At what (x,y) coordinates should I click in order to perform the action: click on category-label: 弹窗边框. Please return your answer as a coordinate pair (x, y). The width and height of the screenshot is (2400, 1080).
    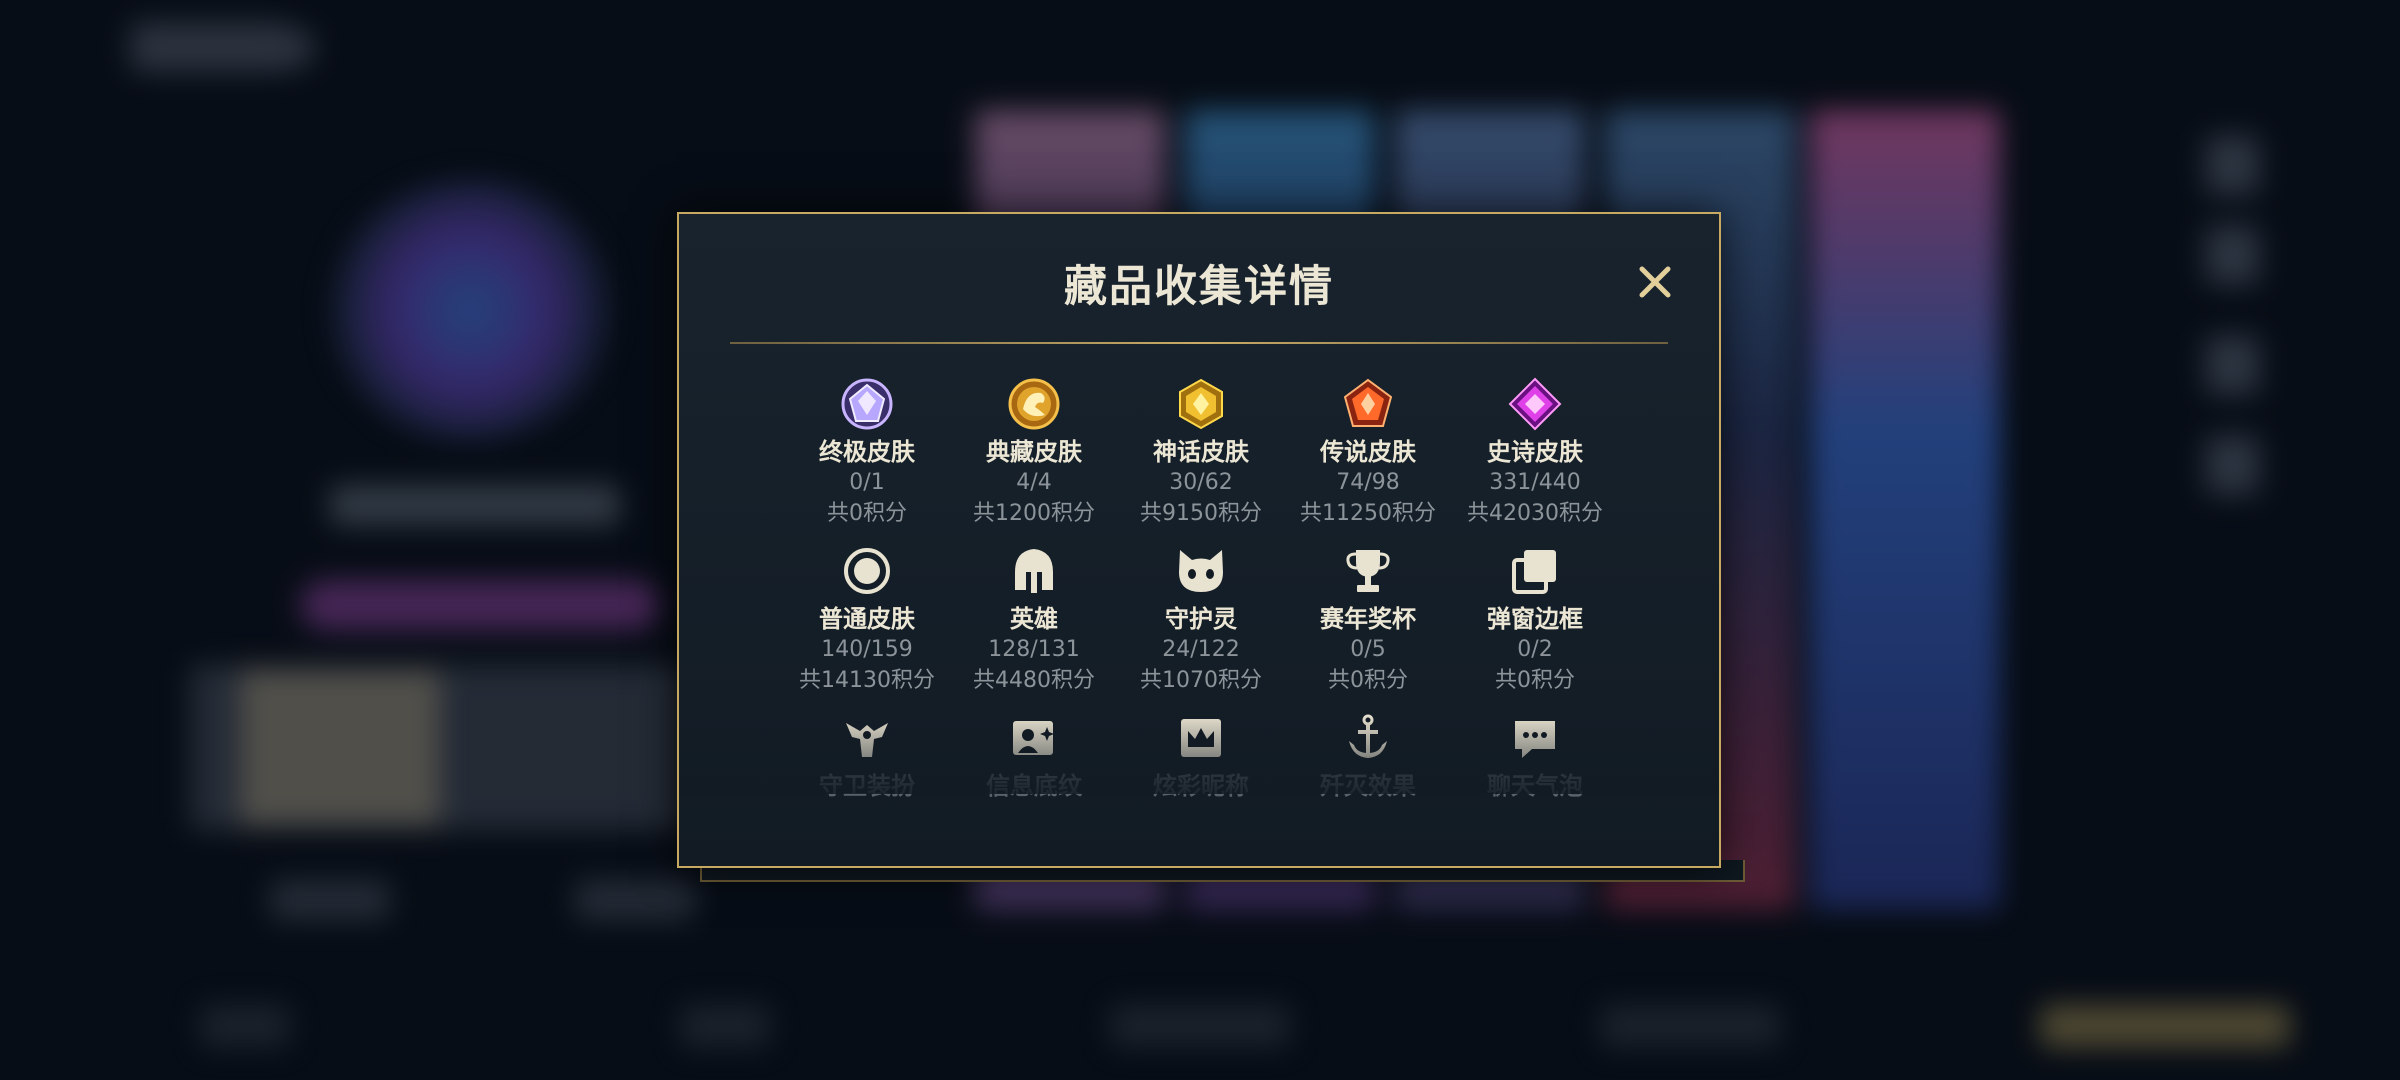
    Looking at the image, I should click on (1535, 619).